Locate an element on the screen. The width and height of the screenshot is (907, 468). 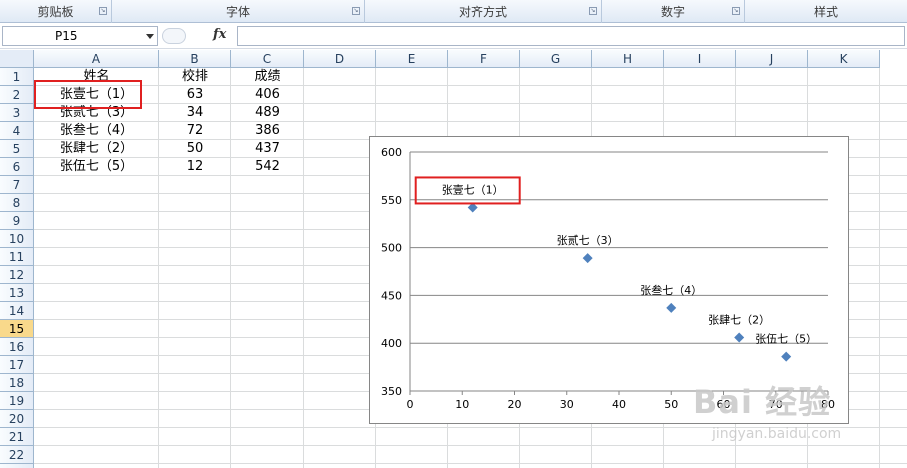
row-header-9: 9 is located at coordinates (17, 221).